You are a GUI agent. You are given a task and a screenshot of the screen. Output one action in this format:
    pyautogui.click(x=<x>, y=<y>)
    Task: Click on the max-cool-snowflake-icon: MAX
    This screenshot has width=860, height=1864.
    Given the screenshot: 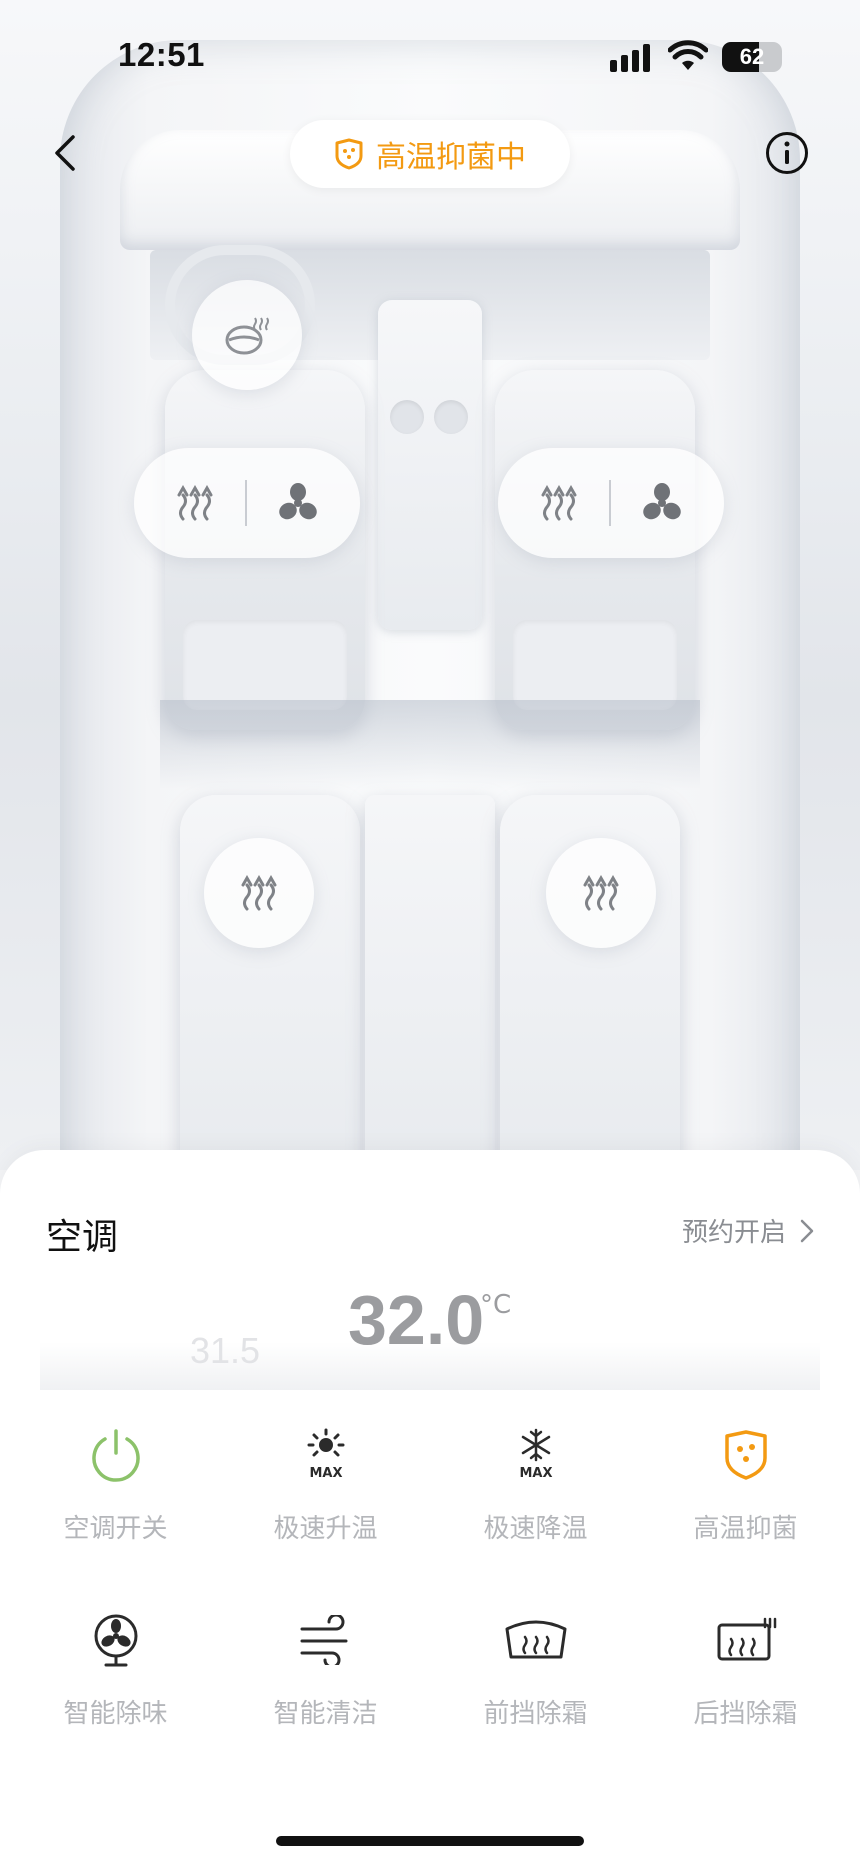 What is the action you would take?
    pyautogui.click(x=535, y=1454)
    